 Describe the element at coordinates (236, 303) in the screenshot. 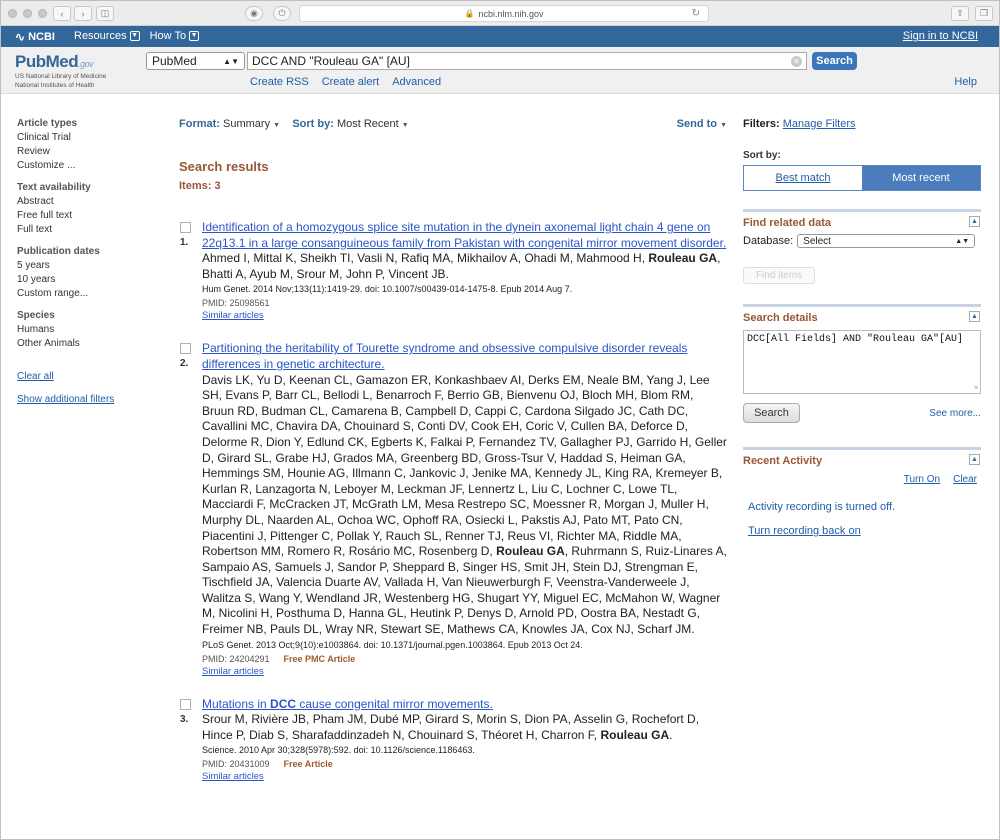

I see `result-pmid: PMID: 25098561` at that location.